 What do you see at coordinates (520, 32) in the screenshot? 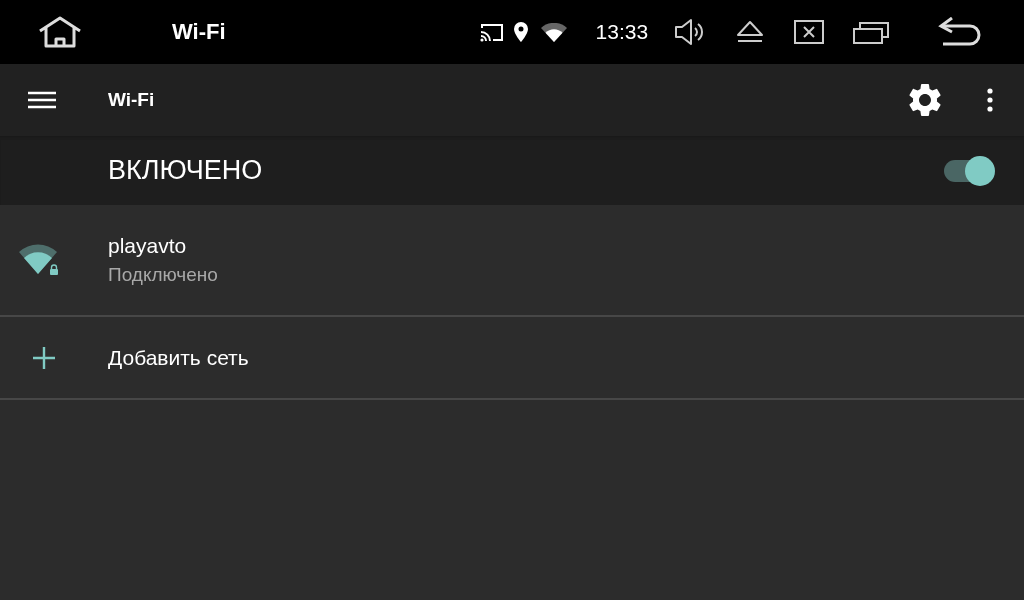
I see `location-pin-icon` at bounding box center [520, 32].